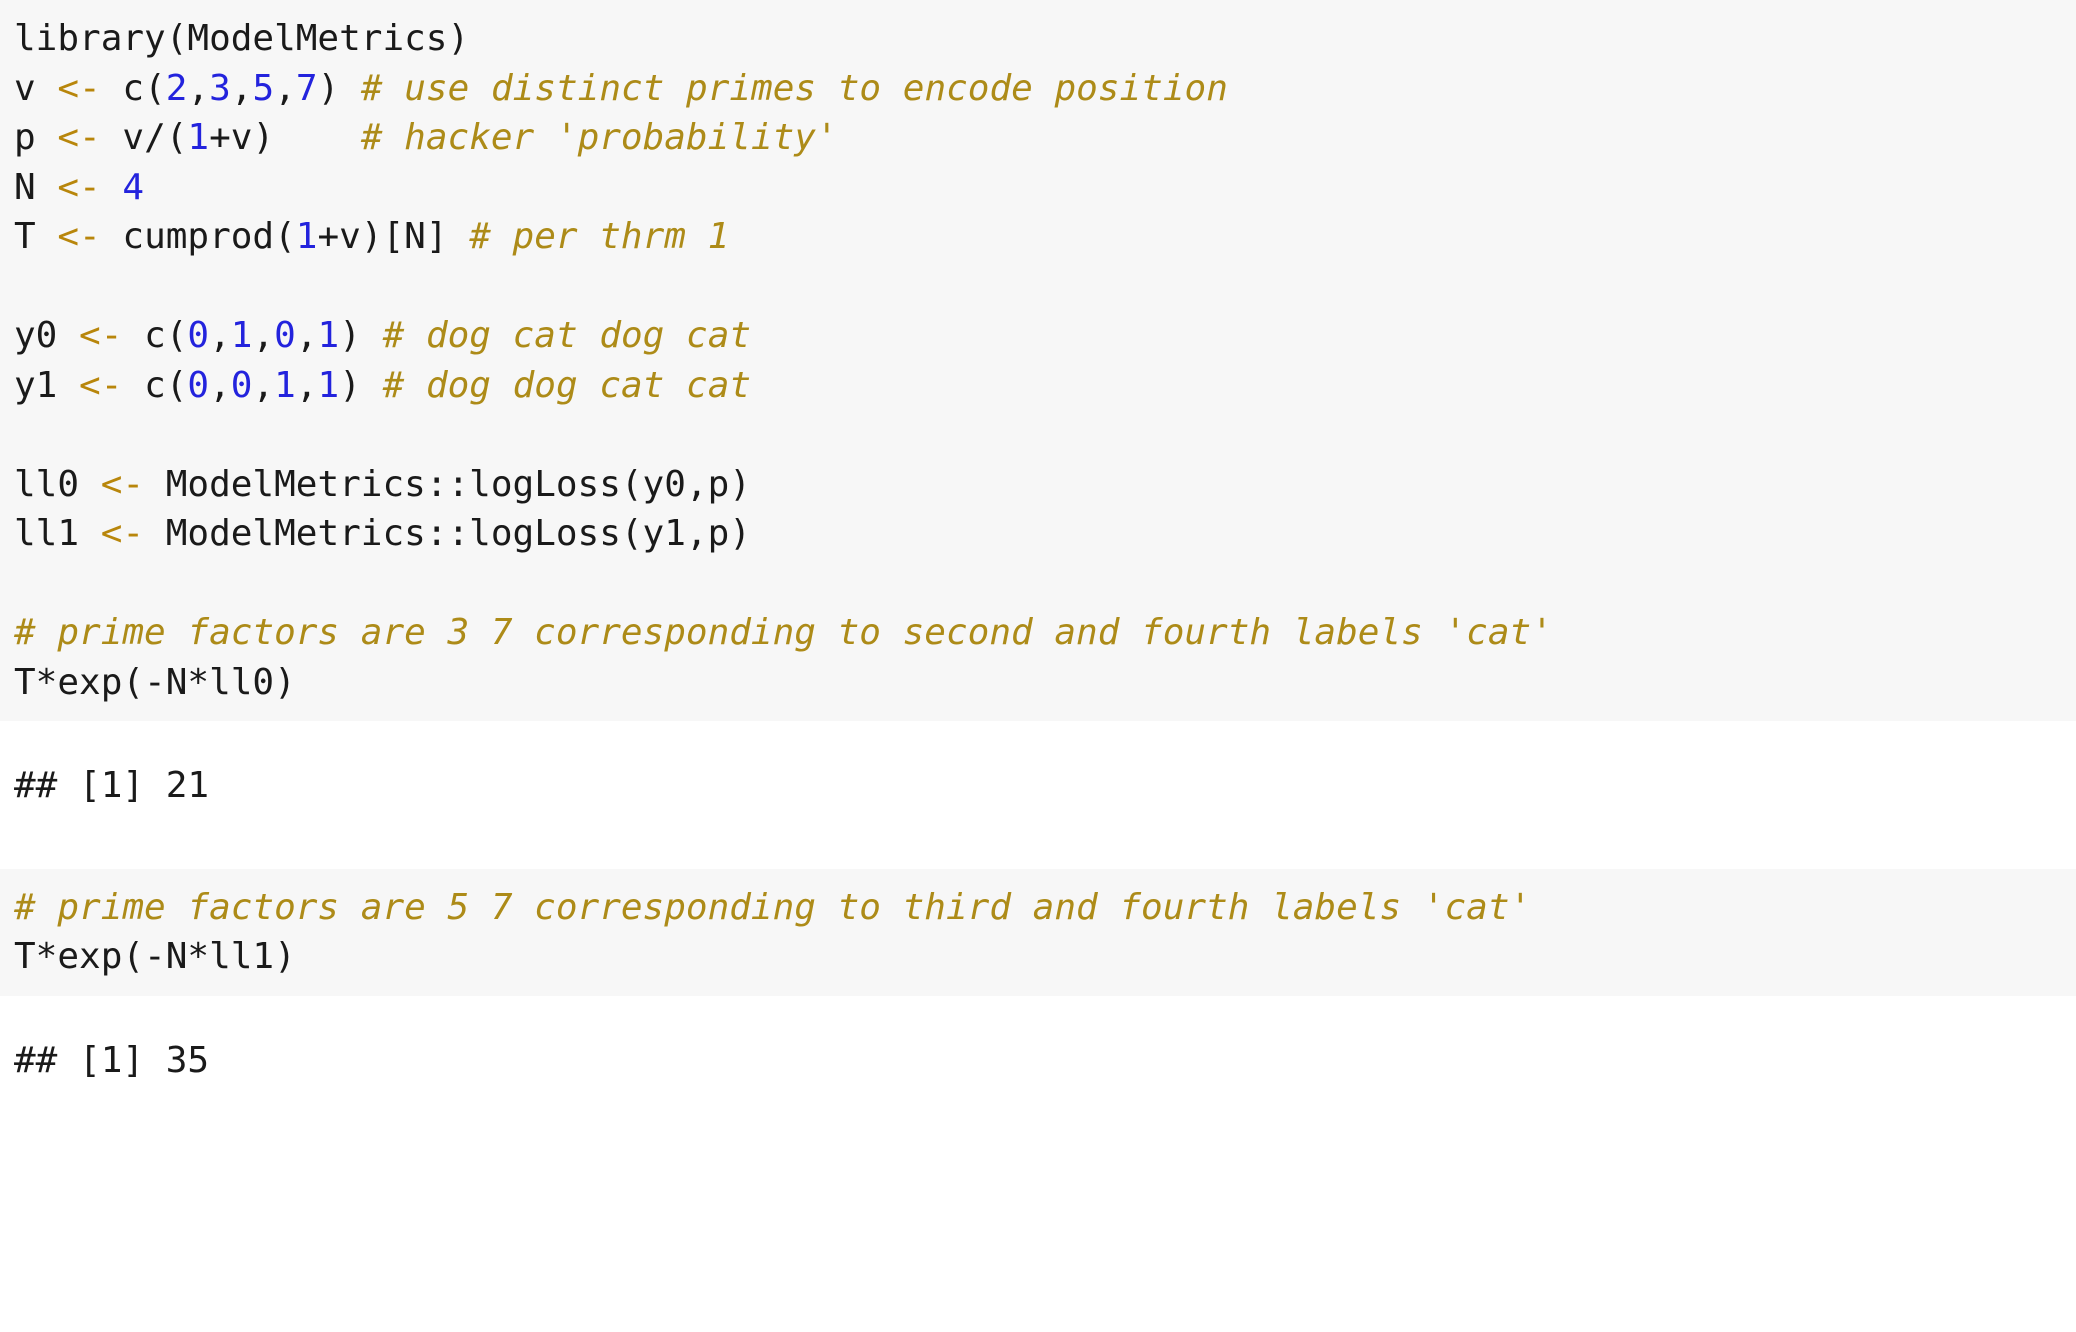 The width and height of the screenshot is (2076, 1332). I want to click on token-plain: v/(, so click(144, 137).